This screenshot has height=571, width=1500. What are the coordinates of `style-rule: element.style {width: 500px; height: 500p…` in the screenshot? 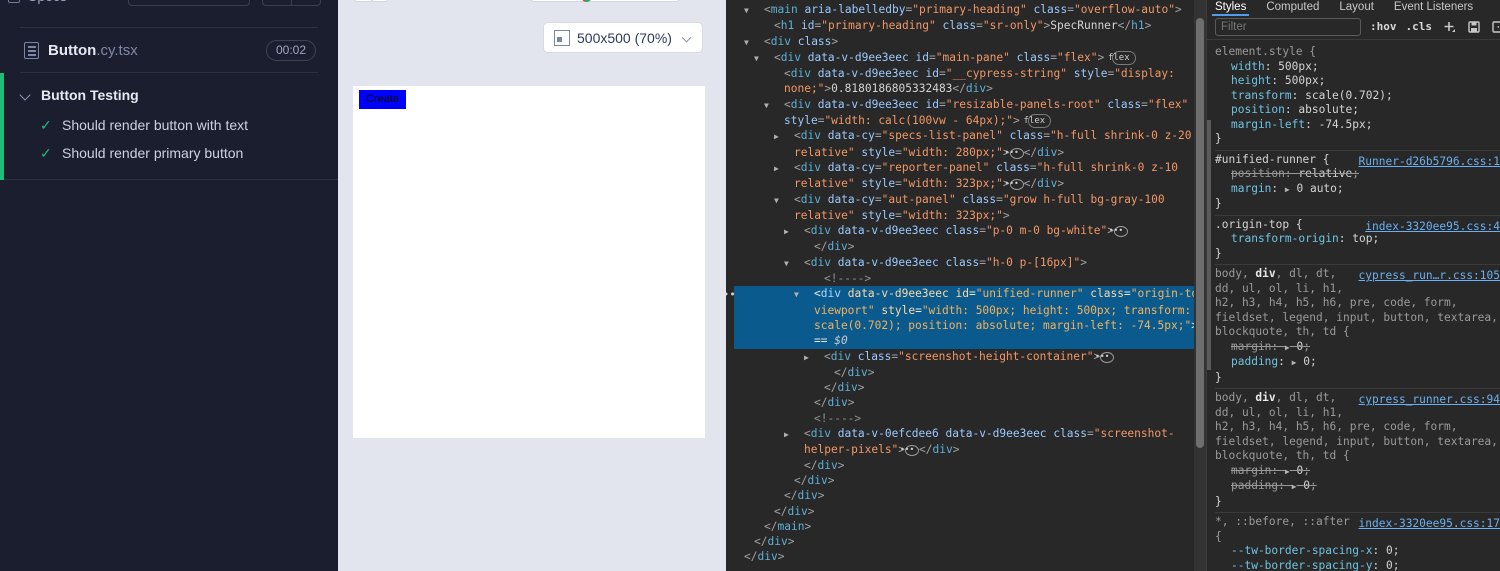 It's located at (1357, 97).